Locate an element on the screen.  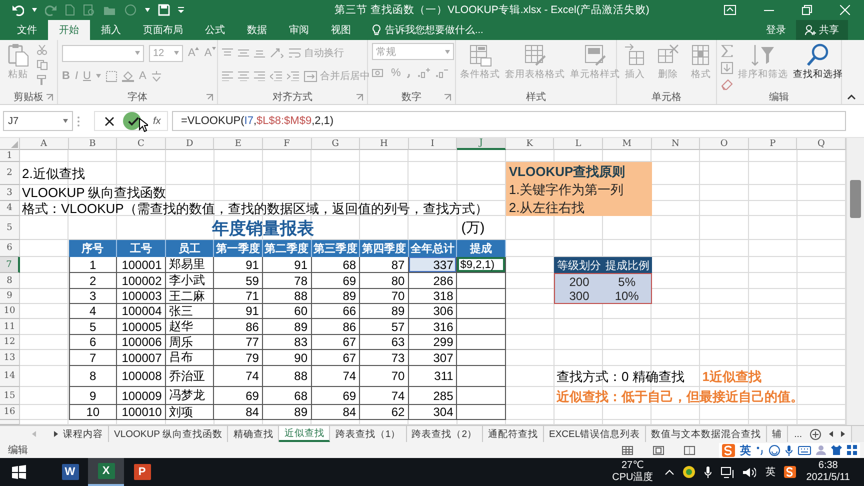
enter-icon is located at coordinates (133, 121).